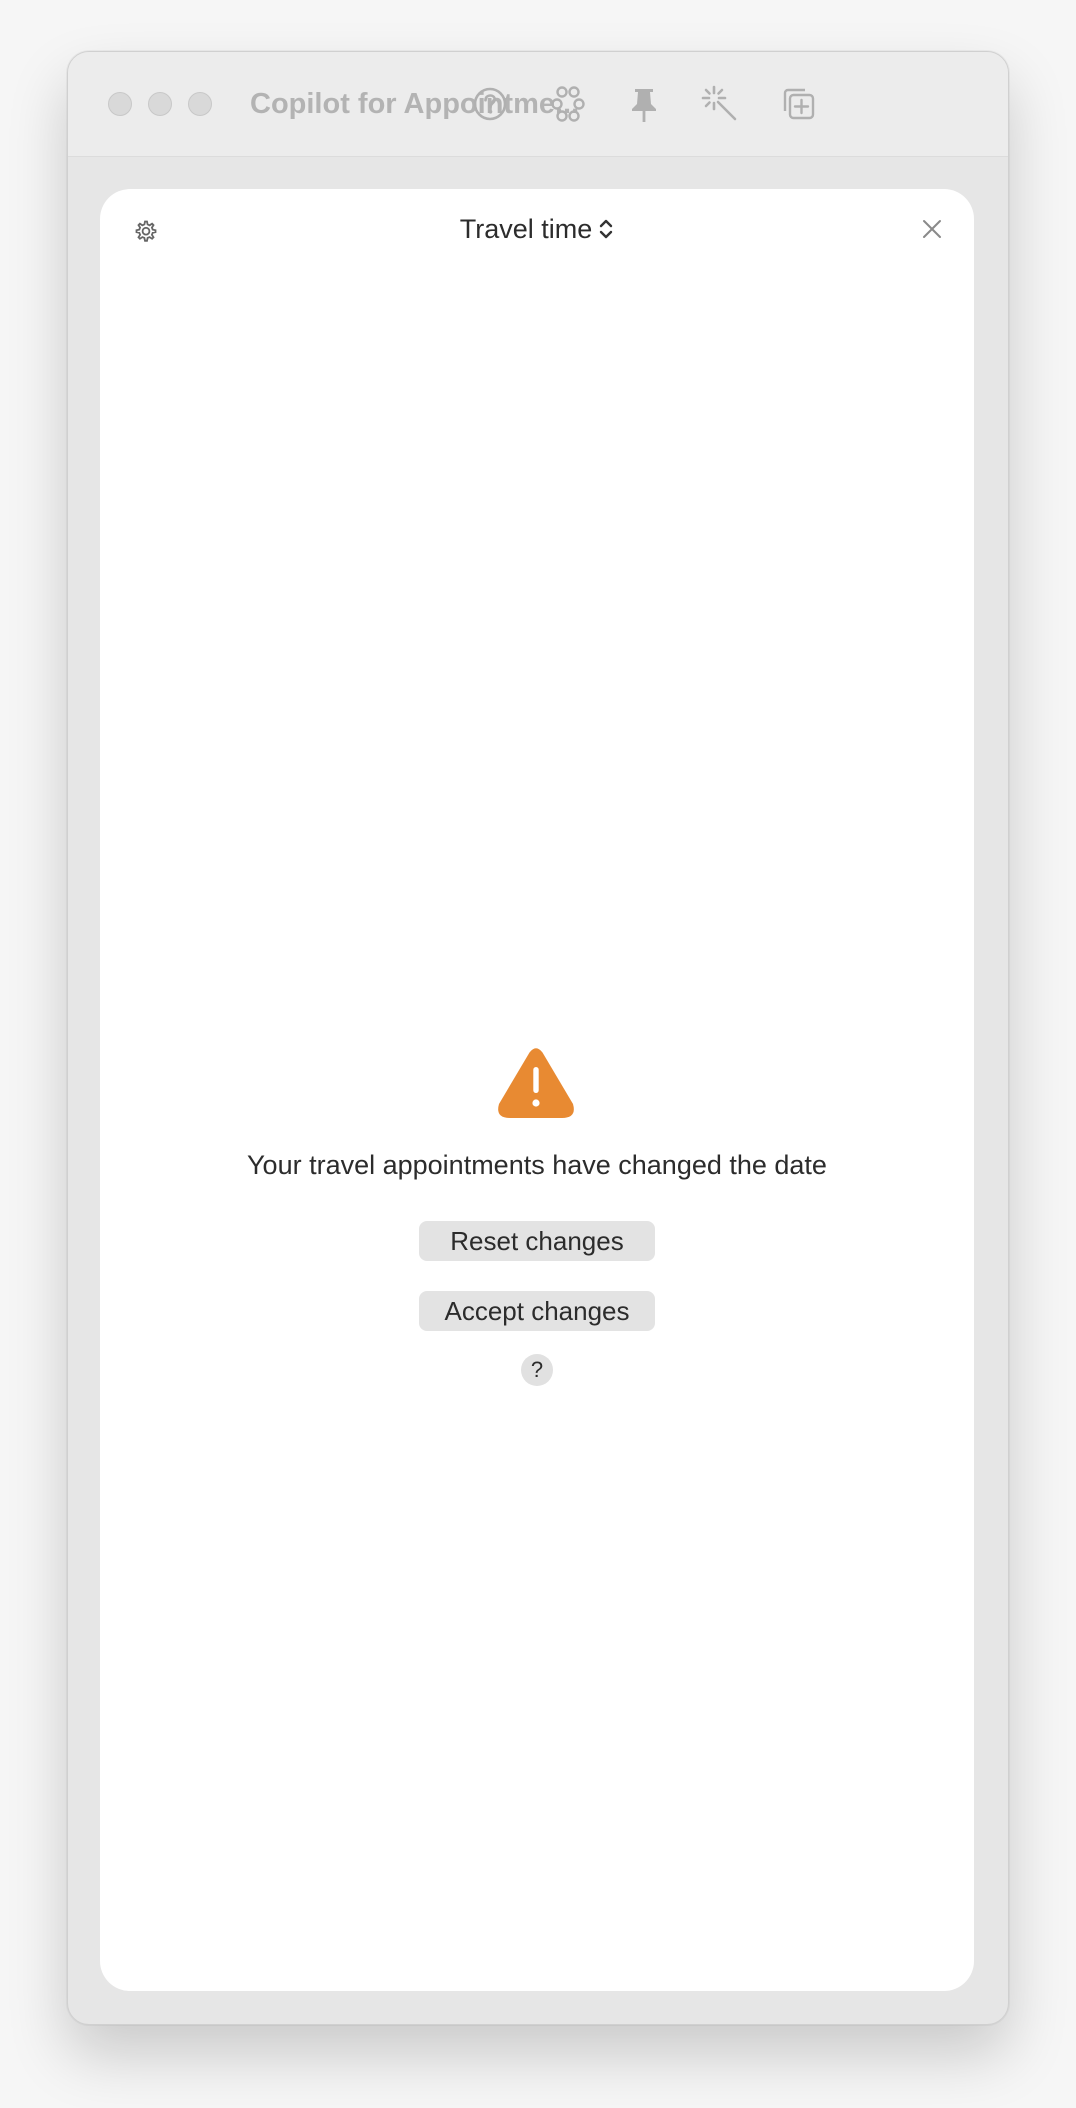 Image resolution: width=1076 pixels, height=2108 pixels. Describe the element at coordinates (537, 1241) in the screenshot. I see `reset-changes-button: Reset changes` at that location.